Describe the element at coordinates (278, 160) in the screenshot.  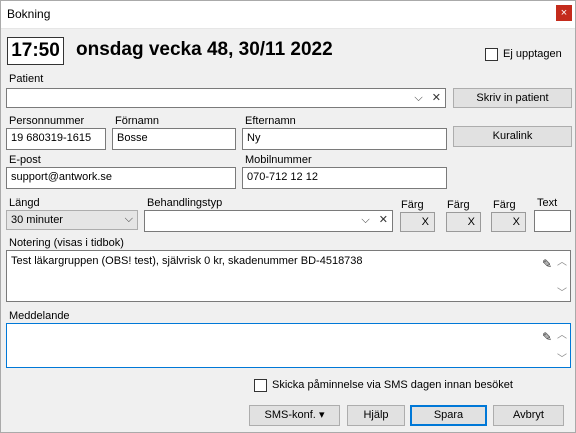
I see `mobil-label: Mobilnummer` at that location.